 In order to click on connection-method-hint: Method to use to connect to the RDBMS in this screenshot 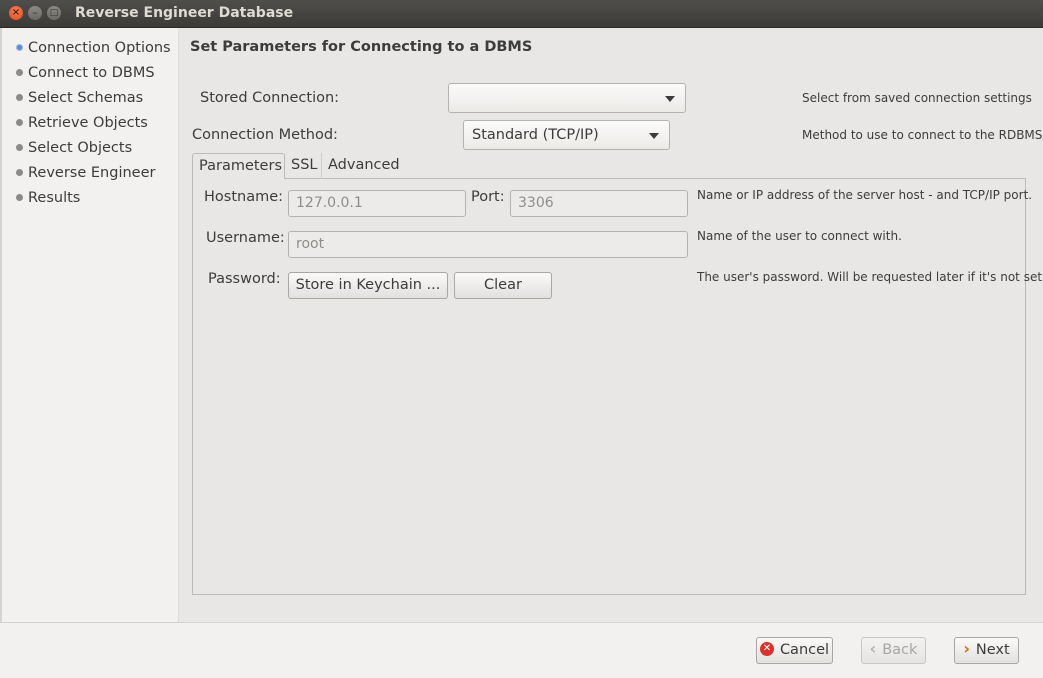, I will do `click(922, 135)`.